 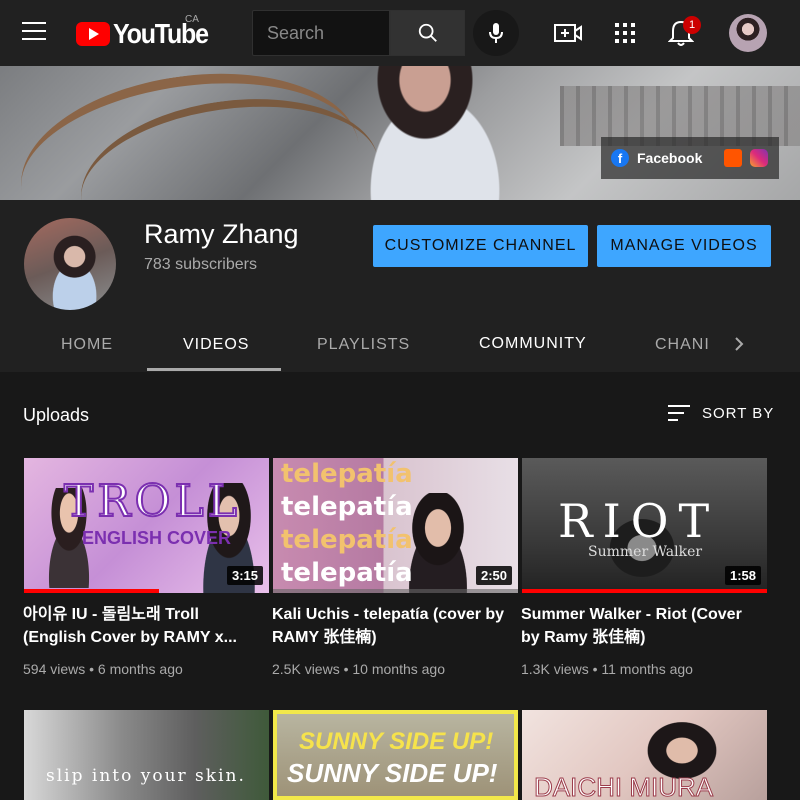 What do you see at coordinates (669, 158) in the screenshot?
I see `facebook-link: Facebook` at bounding box center [669, 158].